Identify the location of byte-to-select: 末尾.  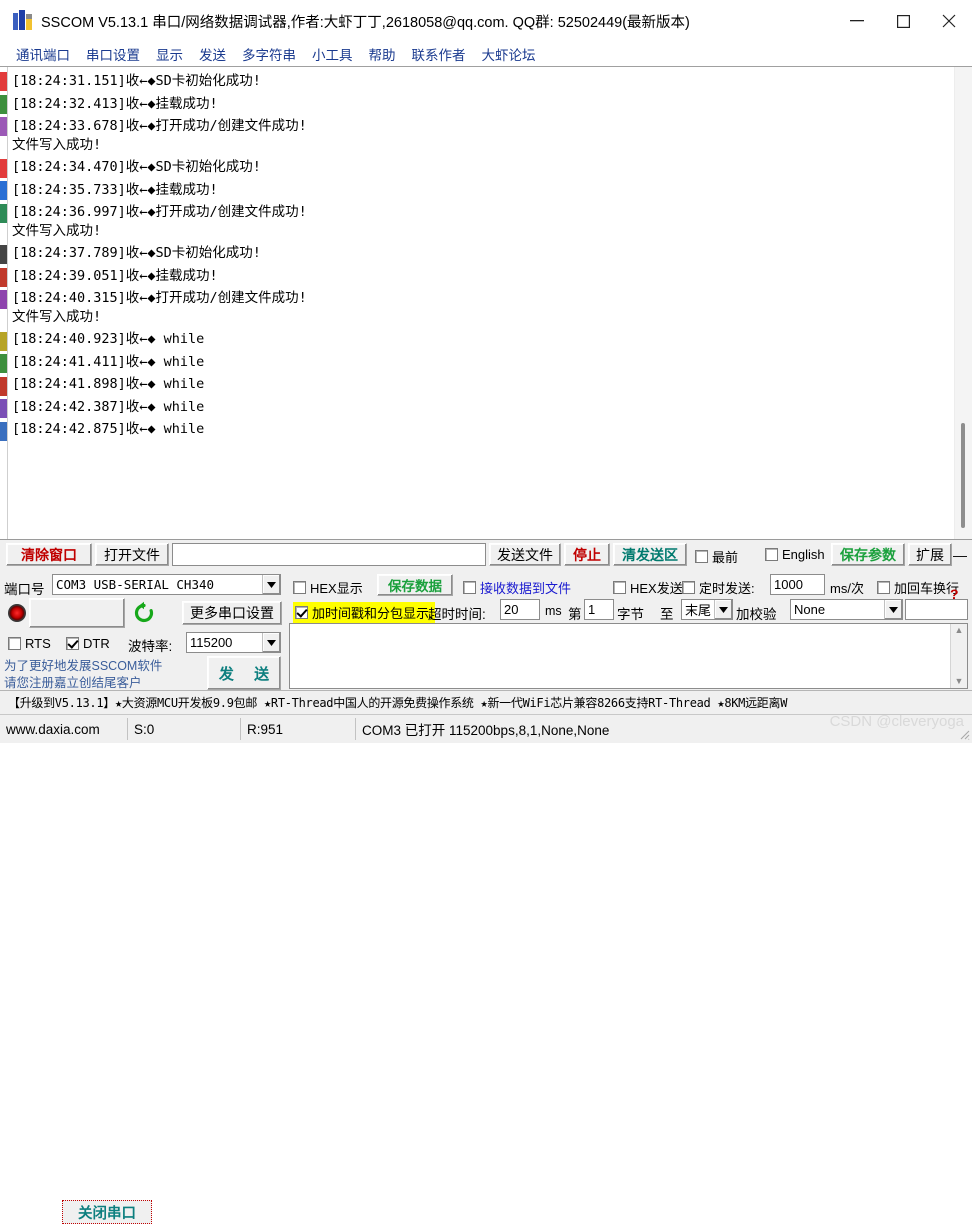
(707, 609).